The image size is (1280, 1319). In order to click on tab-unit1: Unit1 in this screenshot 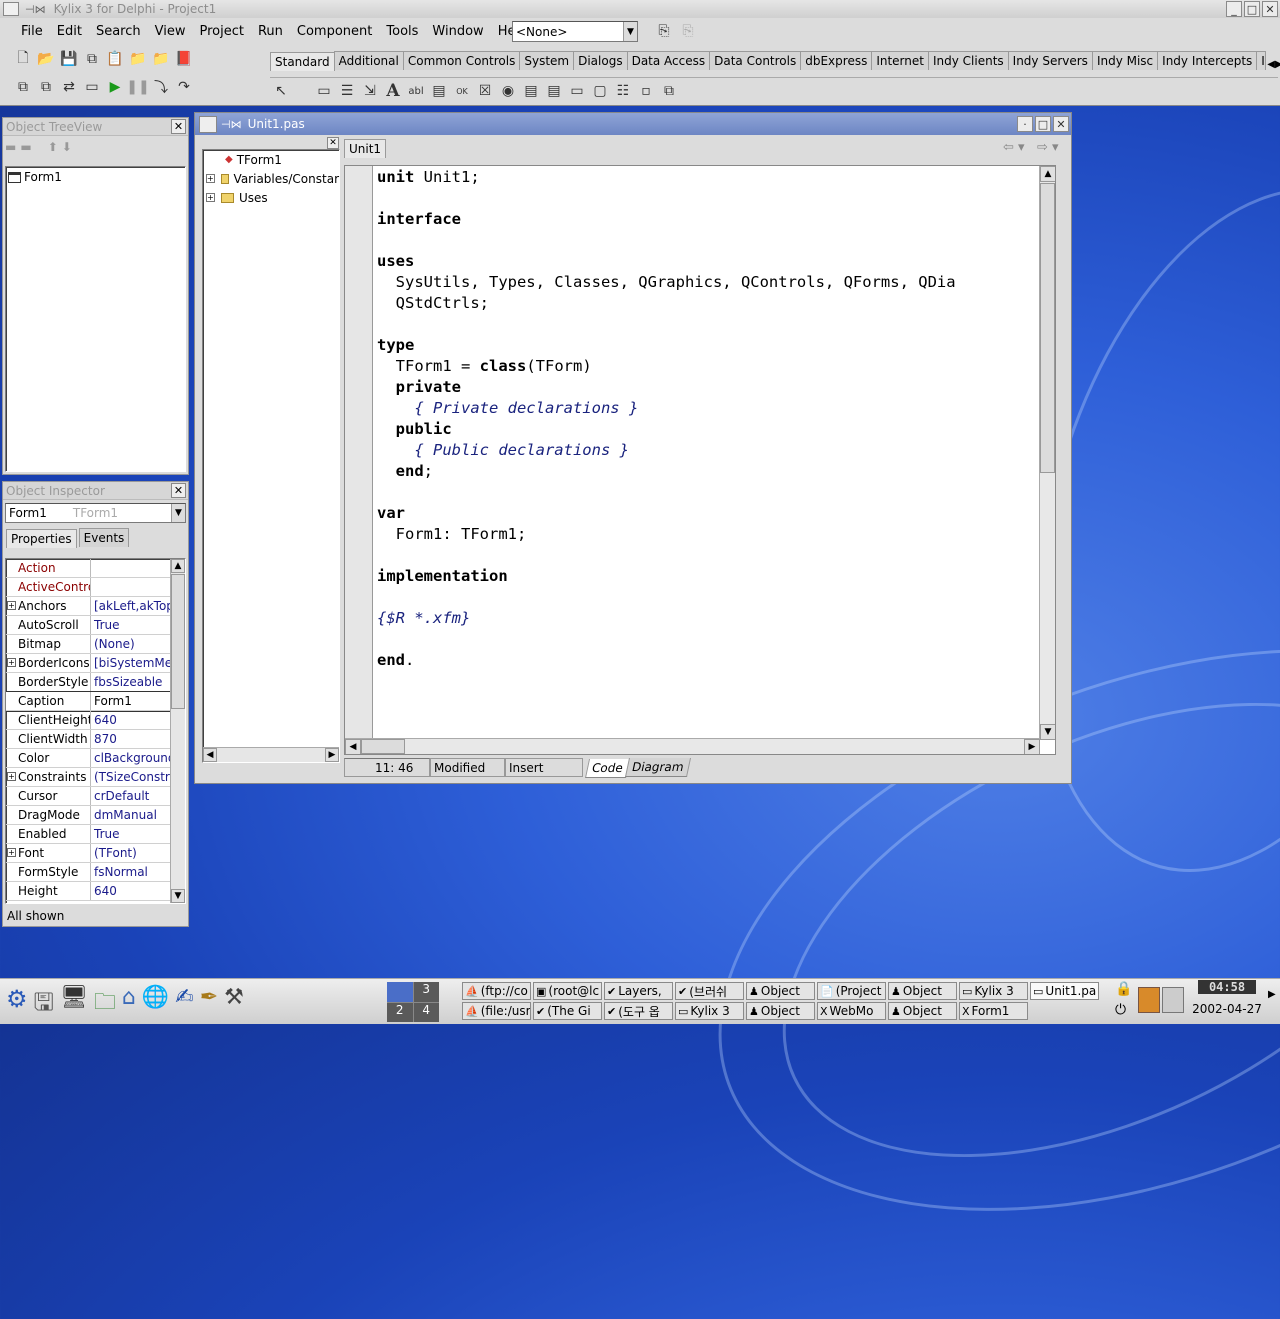, I will do `click(365, 148)`.